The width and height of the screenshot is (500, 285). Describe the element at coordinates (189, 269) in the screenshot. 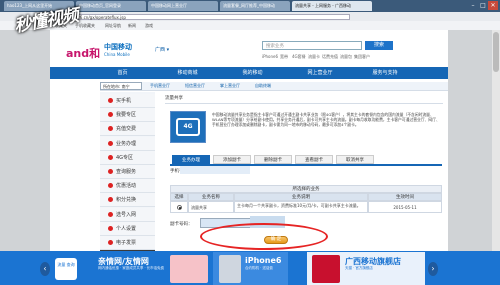

I see `family-photo` at that location.